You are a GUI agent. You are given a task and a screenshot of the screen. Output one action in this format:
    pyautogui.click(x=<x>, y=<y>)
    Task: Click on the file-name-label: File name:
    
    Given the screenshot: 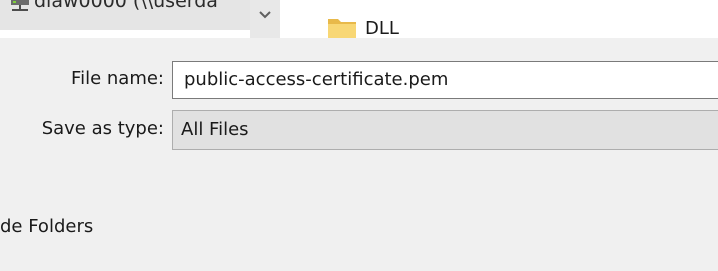 What is the action you would take?
    pyautogui.click(x=117, y=78)
    